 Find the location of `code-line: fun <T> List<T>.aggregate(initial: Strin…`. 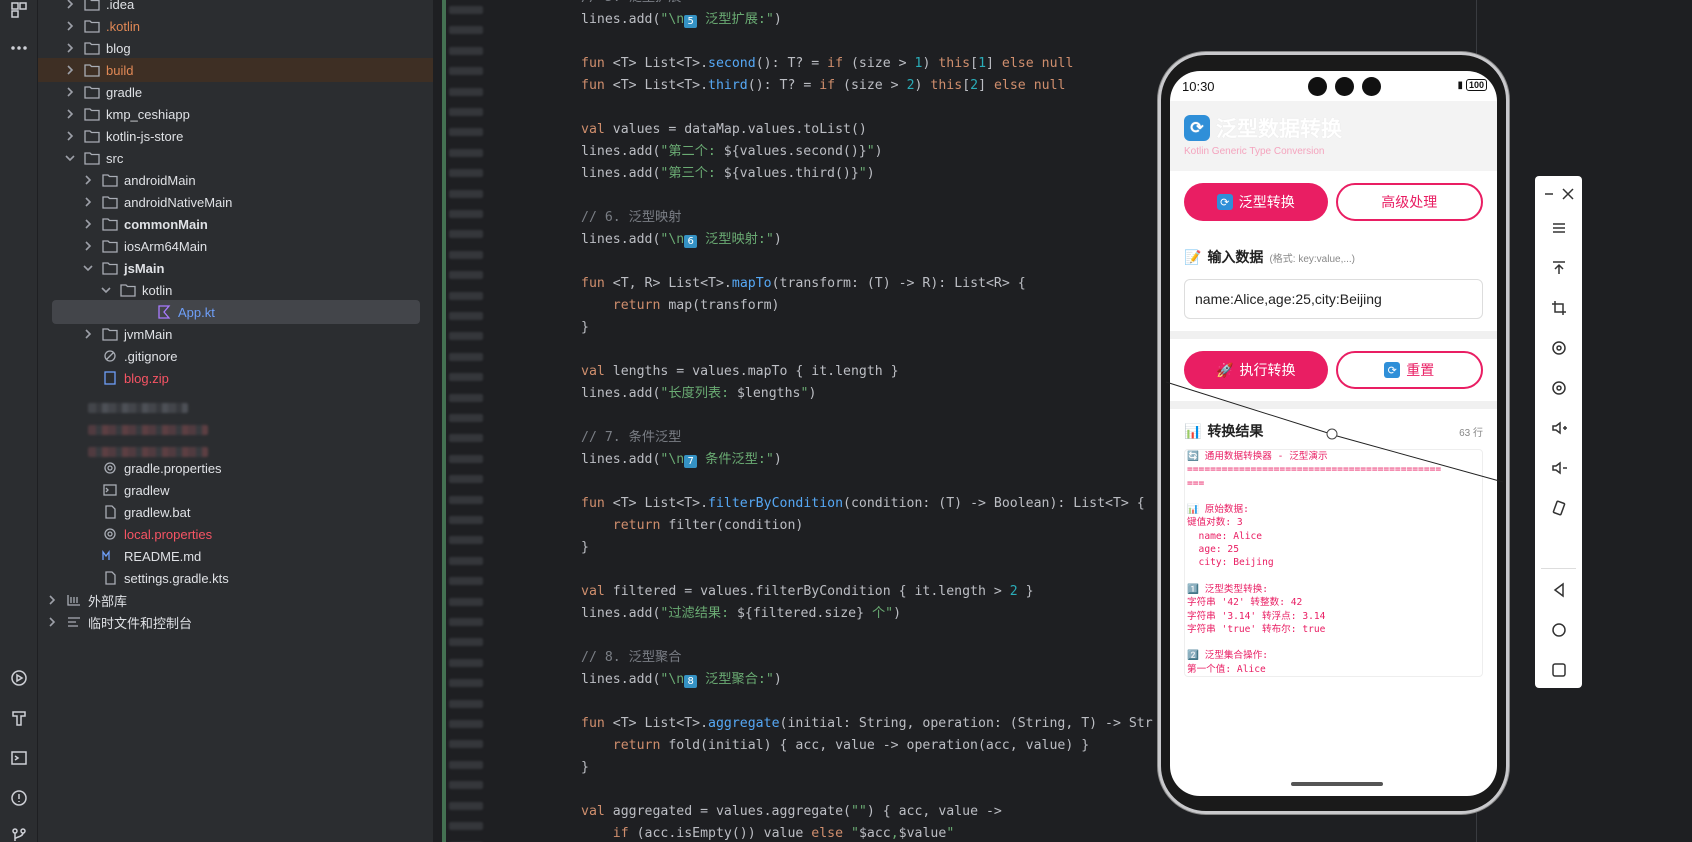

code-line: fun <T> List<T>.aggregate(initial: Strin… is located at coordinates (867, 724).